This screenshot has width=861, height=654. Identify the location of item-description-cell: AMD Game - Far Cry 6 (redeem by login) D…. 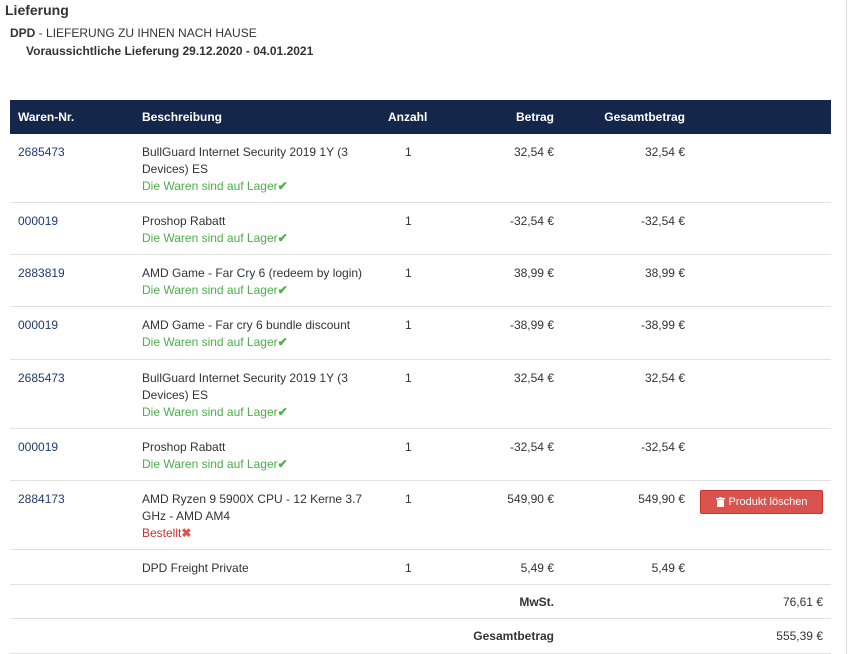
(258, 282).